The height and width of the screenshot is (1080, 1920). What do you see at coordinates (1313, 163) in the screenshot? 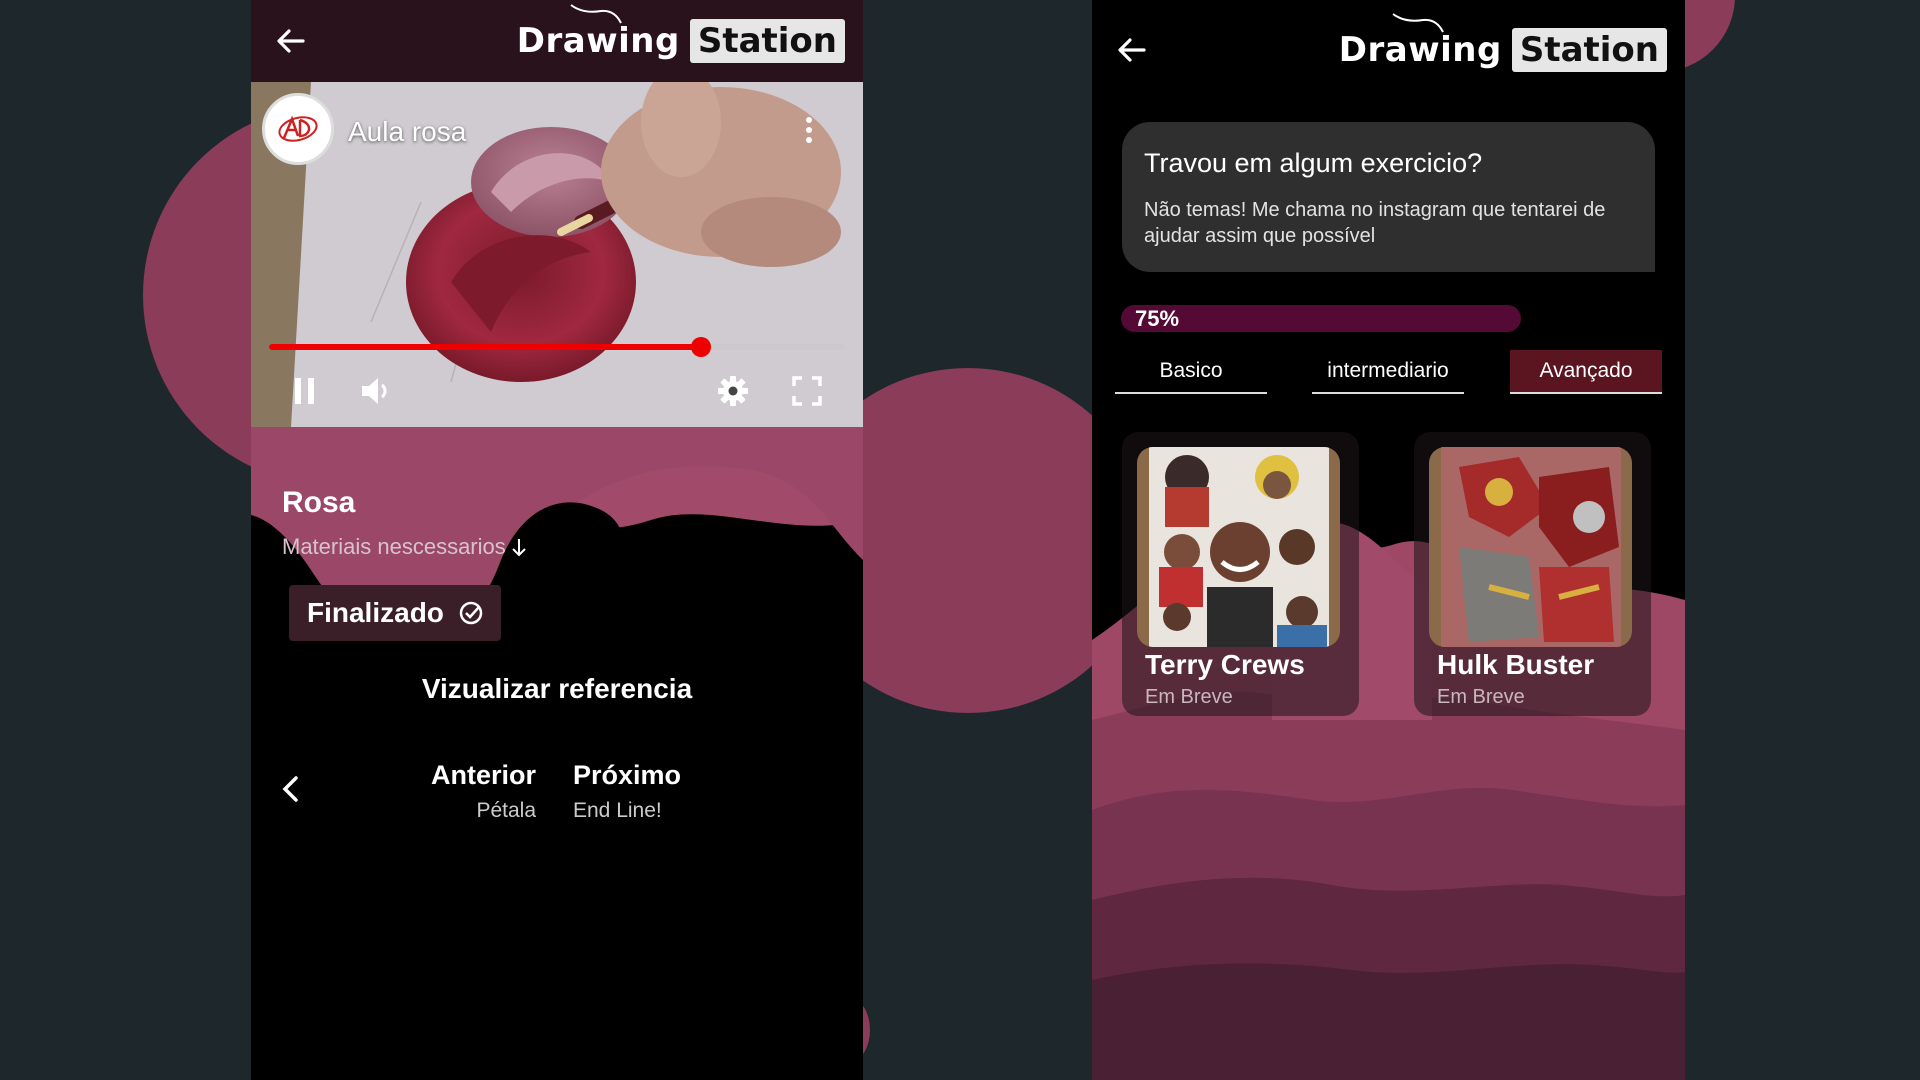
I see `help-title: Travou em algum exercicio?` at bounding box center [1313, 163].